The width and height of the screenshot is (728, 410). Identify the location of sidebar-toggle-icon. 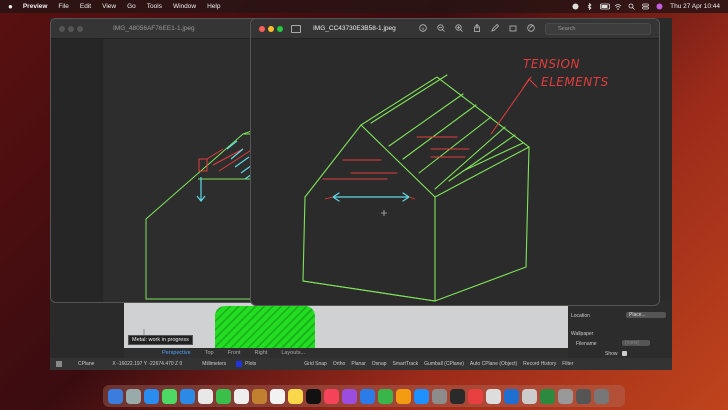
(59, 364).